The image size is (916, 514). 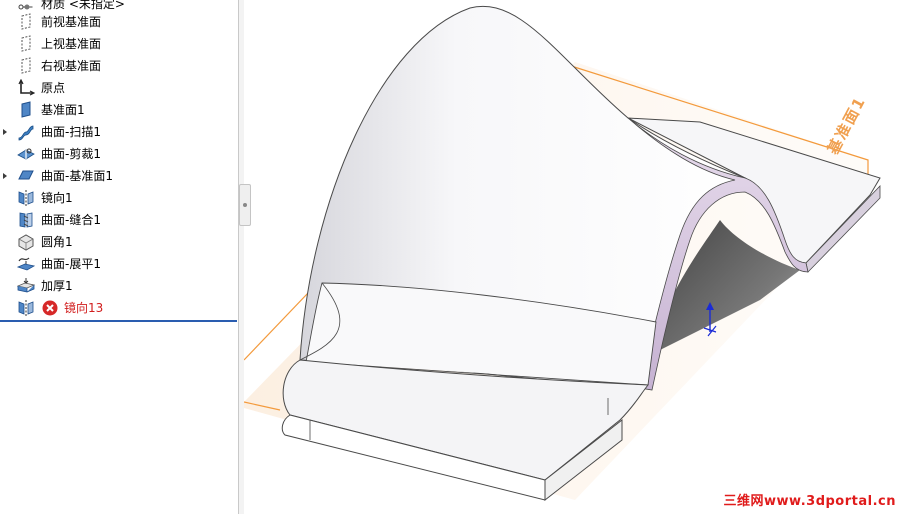 I want to click on tree-item-origin: 原点, so click(x=118, y=88).